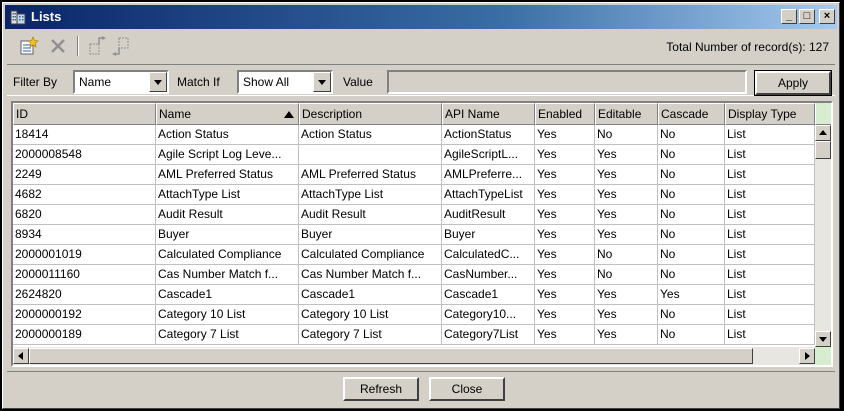 The height and width of the screenshot is (411, 844). I want to click on table-cell: 2249, so click(84, 175).